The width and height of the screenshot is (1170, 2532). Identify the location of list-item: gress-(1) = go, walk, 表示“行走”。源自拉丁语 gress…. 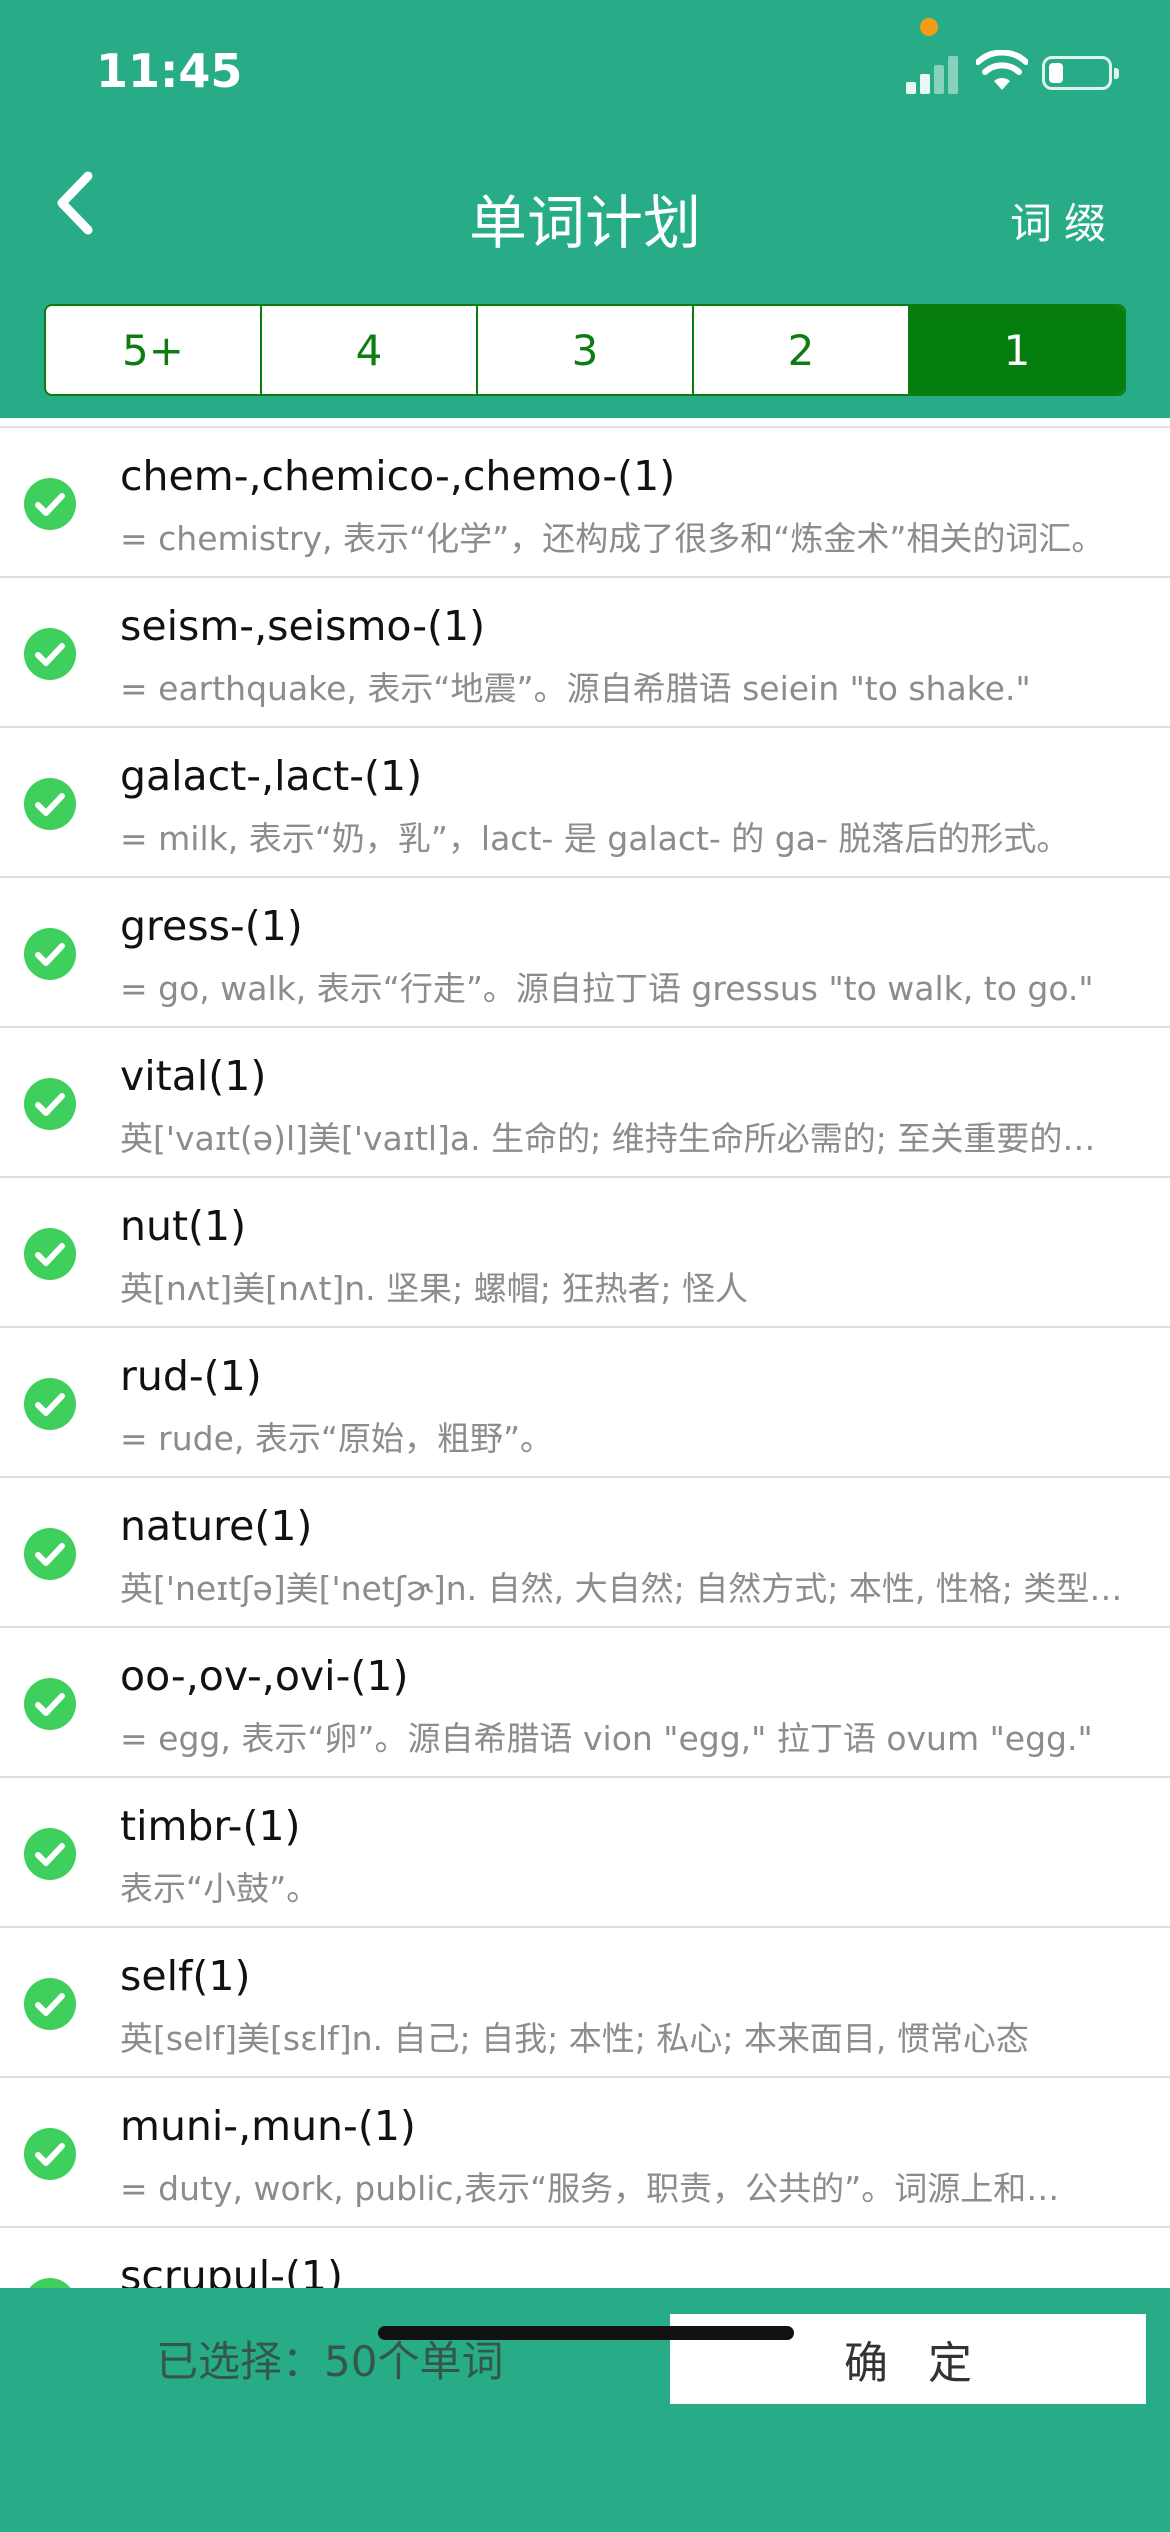
(585, 953).